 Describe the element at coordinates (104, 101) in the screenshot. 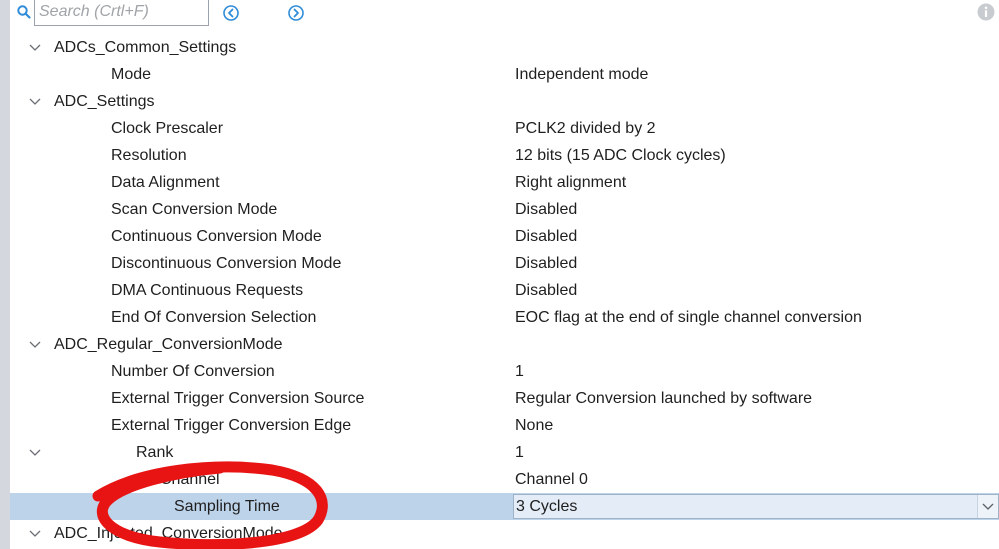

I see `group-title: ADC_Settings` at that location.